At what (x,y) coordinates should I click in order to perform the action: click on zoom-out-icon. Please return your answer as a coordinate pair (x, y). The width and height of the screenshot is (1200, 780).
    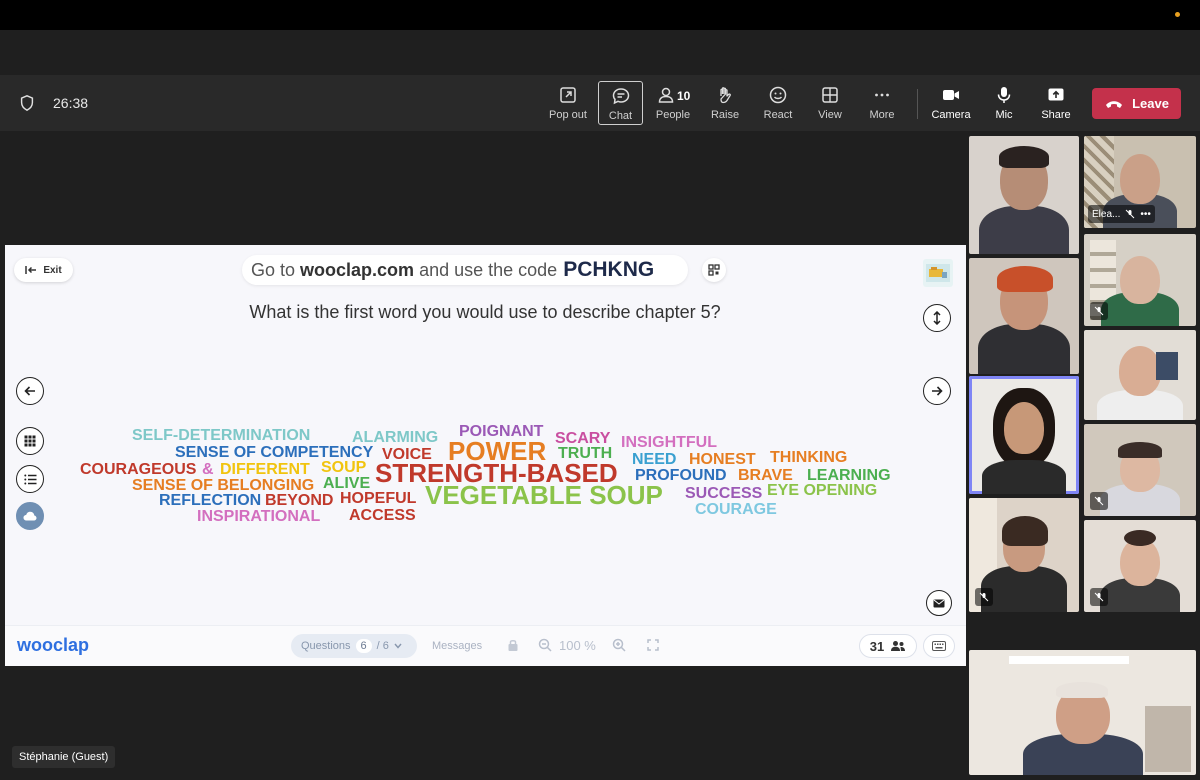
    Looking at the image, I should click on (545, 645).